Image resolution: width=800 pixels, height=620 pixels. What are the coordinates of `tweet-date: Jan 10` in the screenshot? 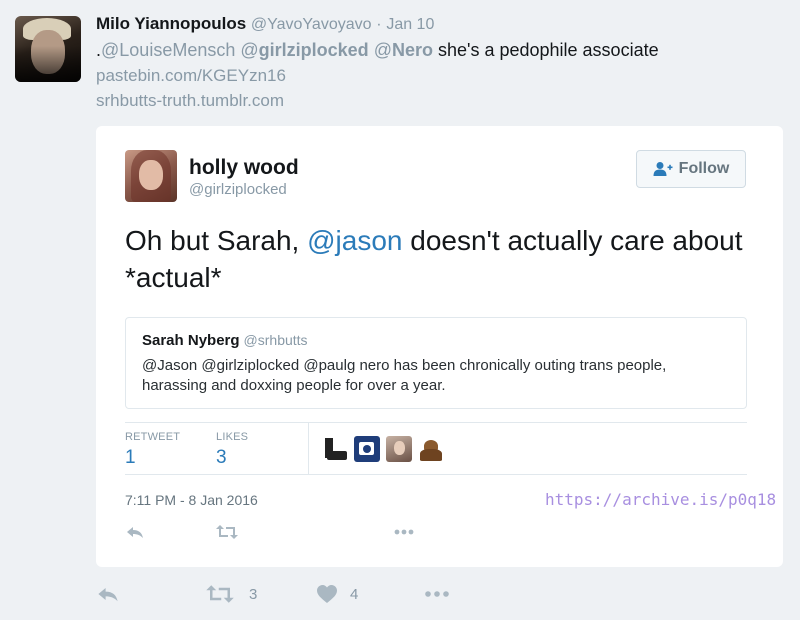 It's located at (410, 24).